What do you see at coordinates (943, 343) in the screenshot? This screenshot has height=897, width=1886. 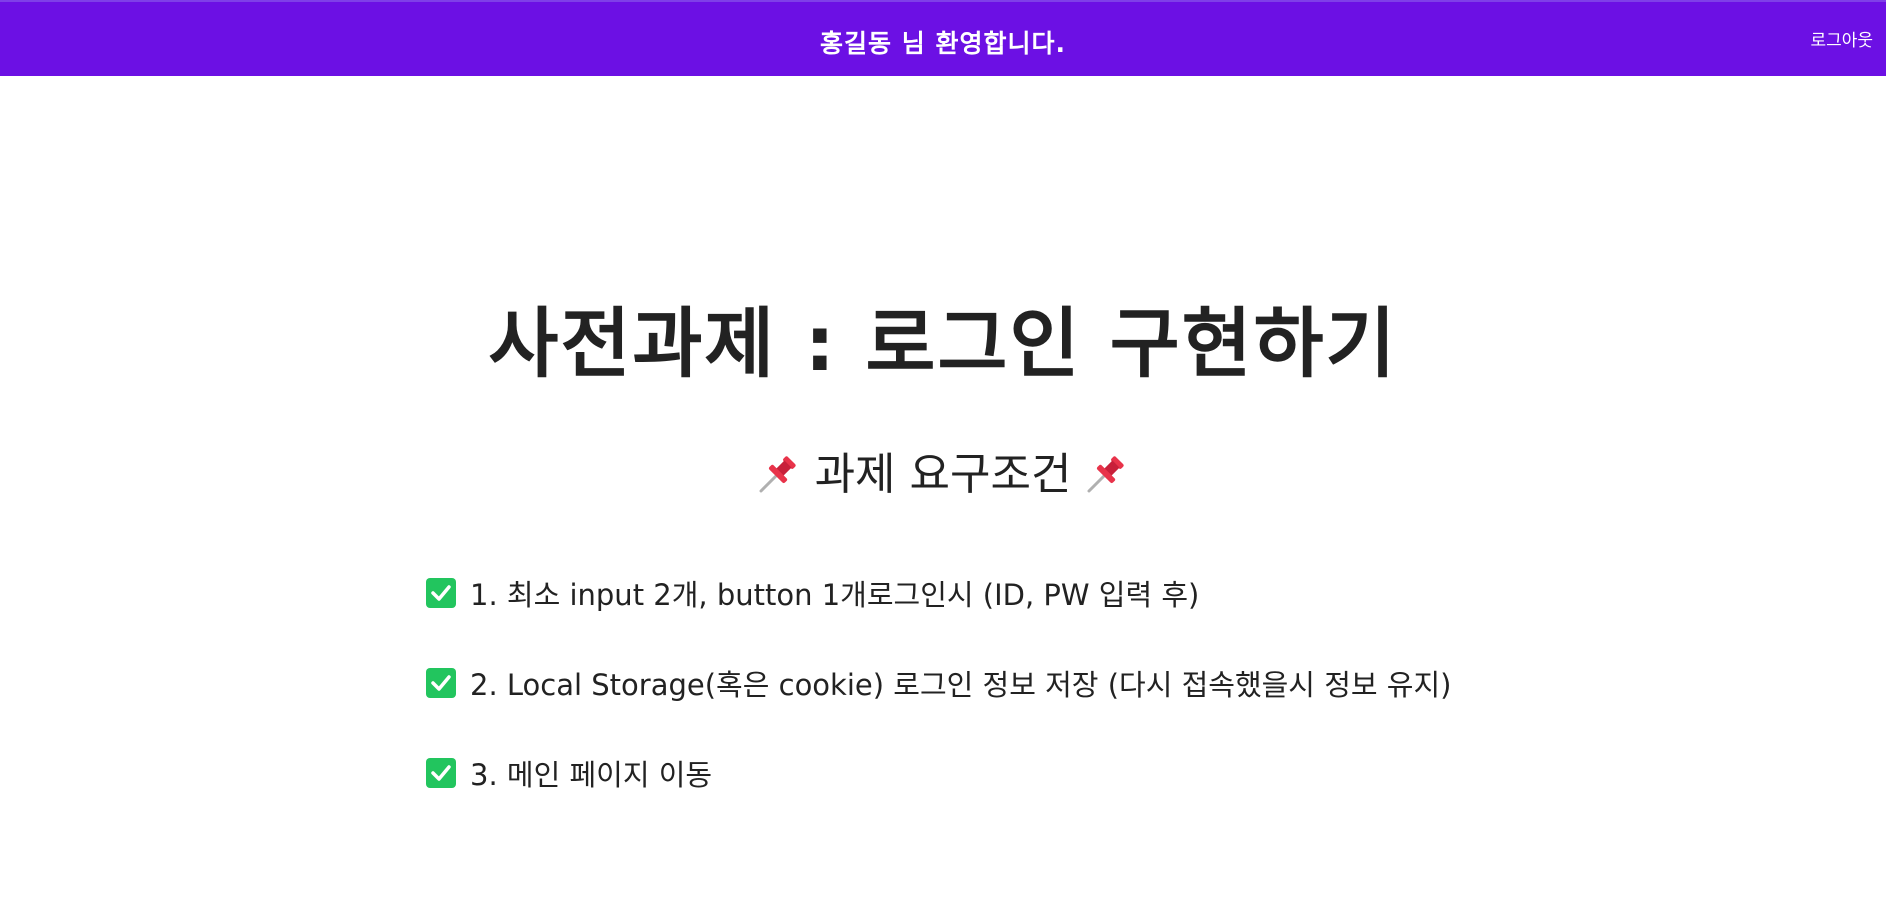 I see `page-title: 사전과제 : 로그인 구현하기` at bounding box center [943, 343].